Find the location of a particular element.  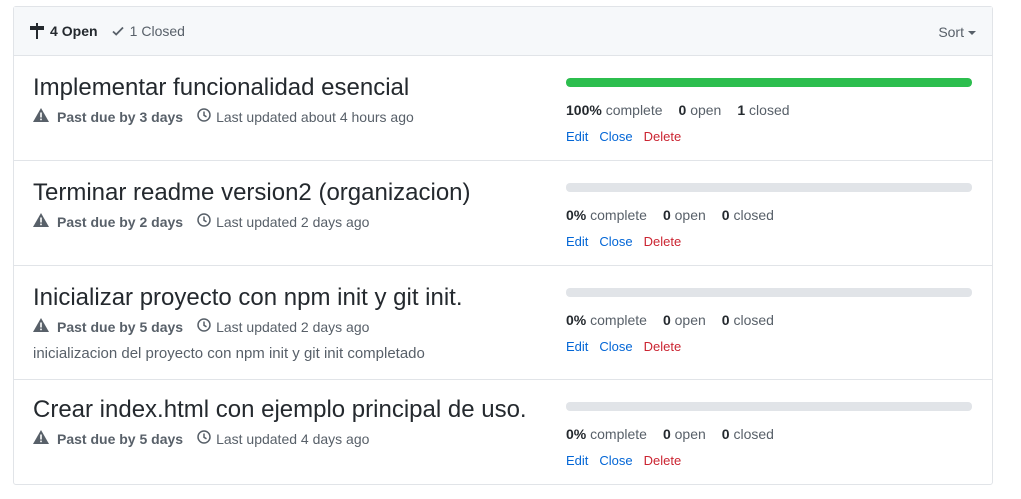

caret-down-icon is located at coordinates (972, 32).